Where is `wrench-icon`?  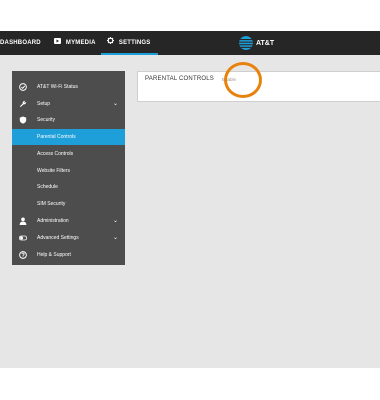 wrench-icon is located at coordinates (23, 104).